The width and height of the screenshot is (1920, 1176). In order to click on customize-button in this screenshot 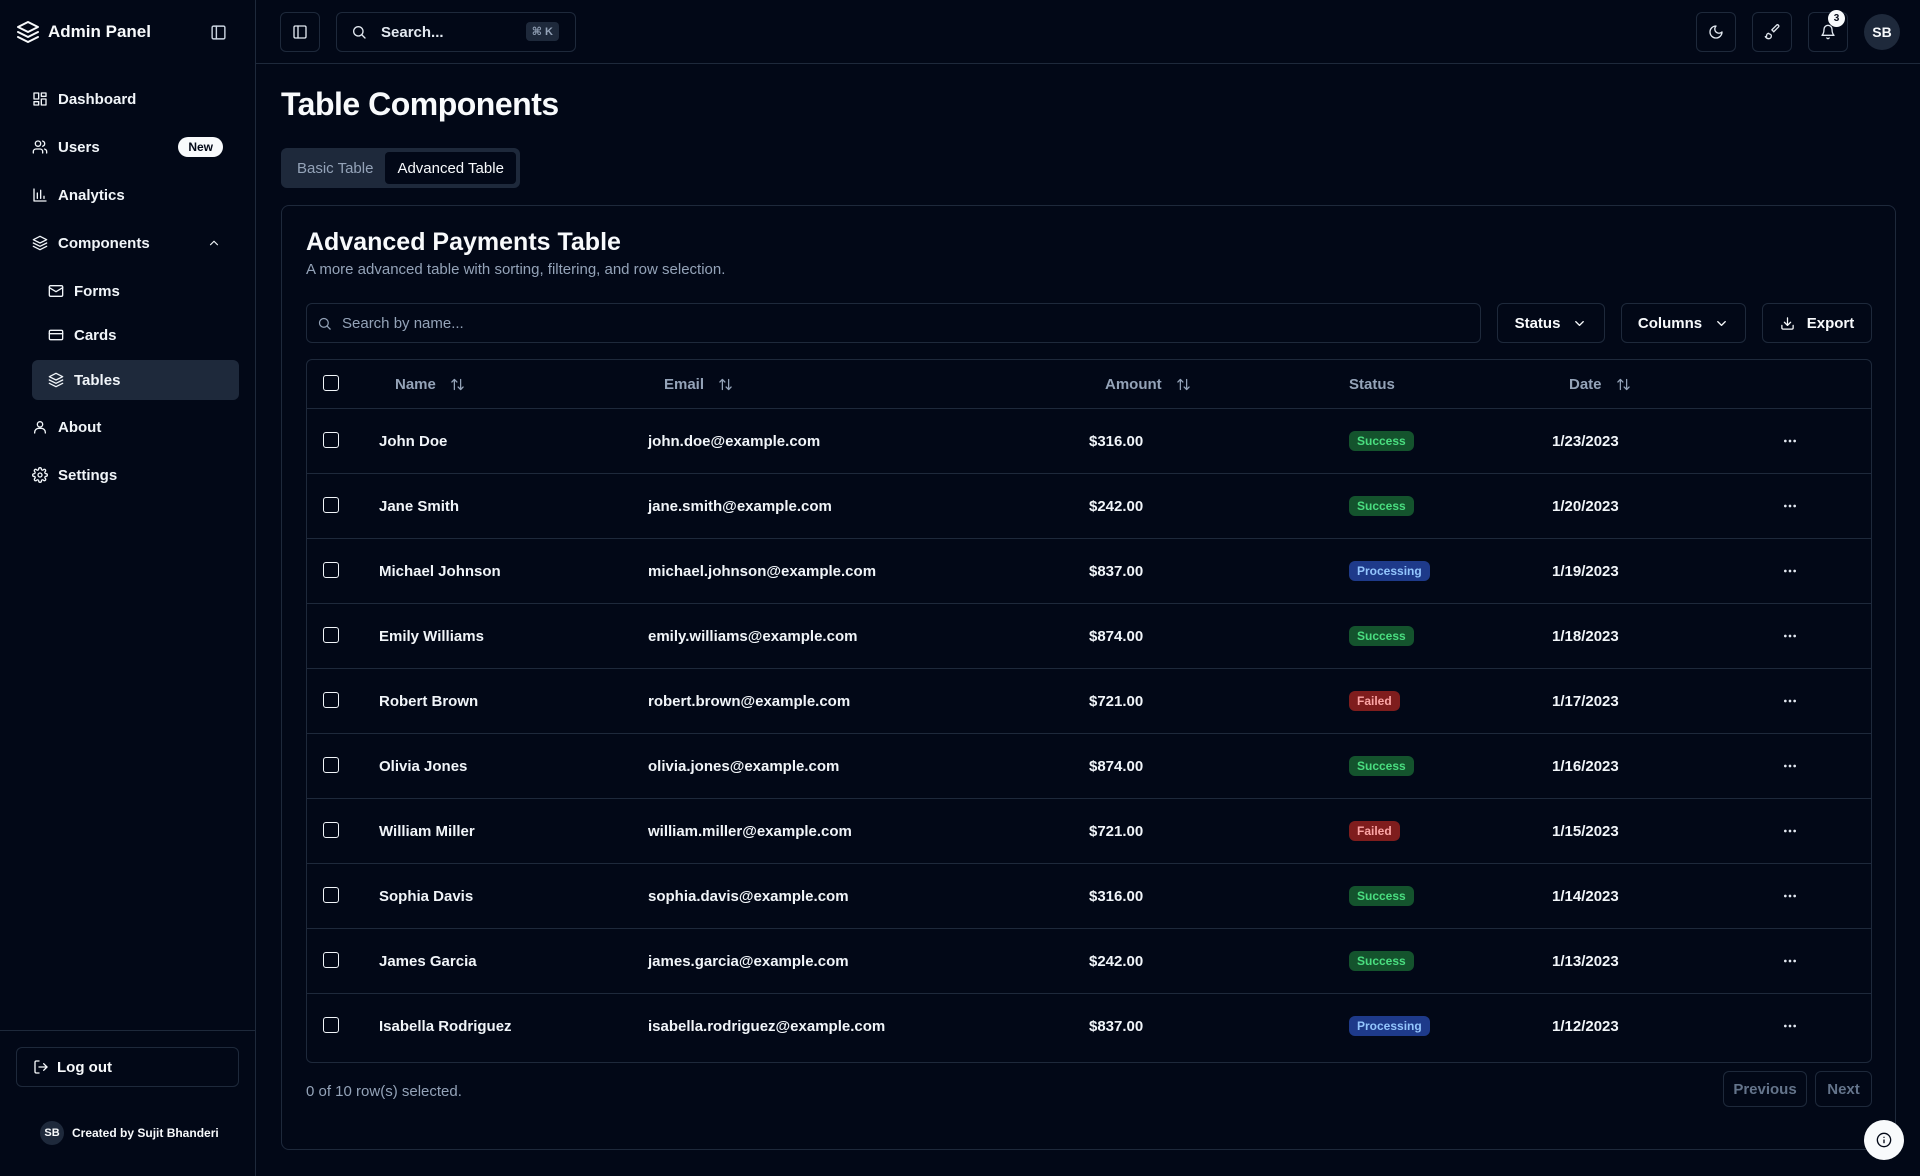, I will do `click(1772, 32)`.